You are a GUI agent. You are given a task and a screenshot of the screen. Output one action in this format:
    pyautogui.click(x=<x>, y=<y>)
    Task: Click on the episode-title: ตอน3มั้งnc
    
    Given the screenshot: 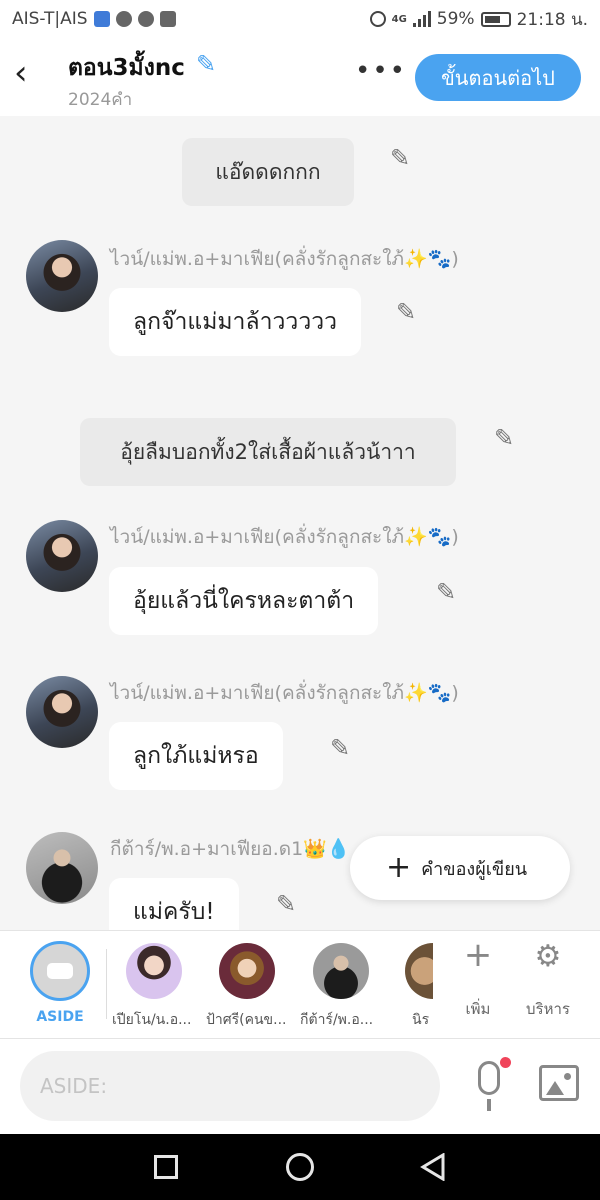 What is the action you would take?
    pyautogui.click(x=126, y=68)
    